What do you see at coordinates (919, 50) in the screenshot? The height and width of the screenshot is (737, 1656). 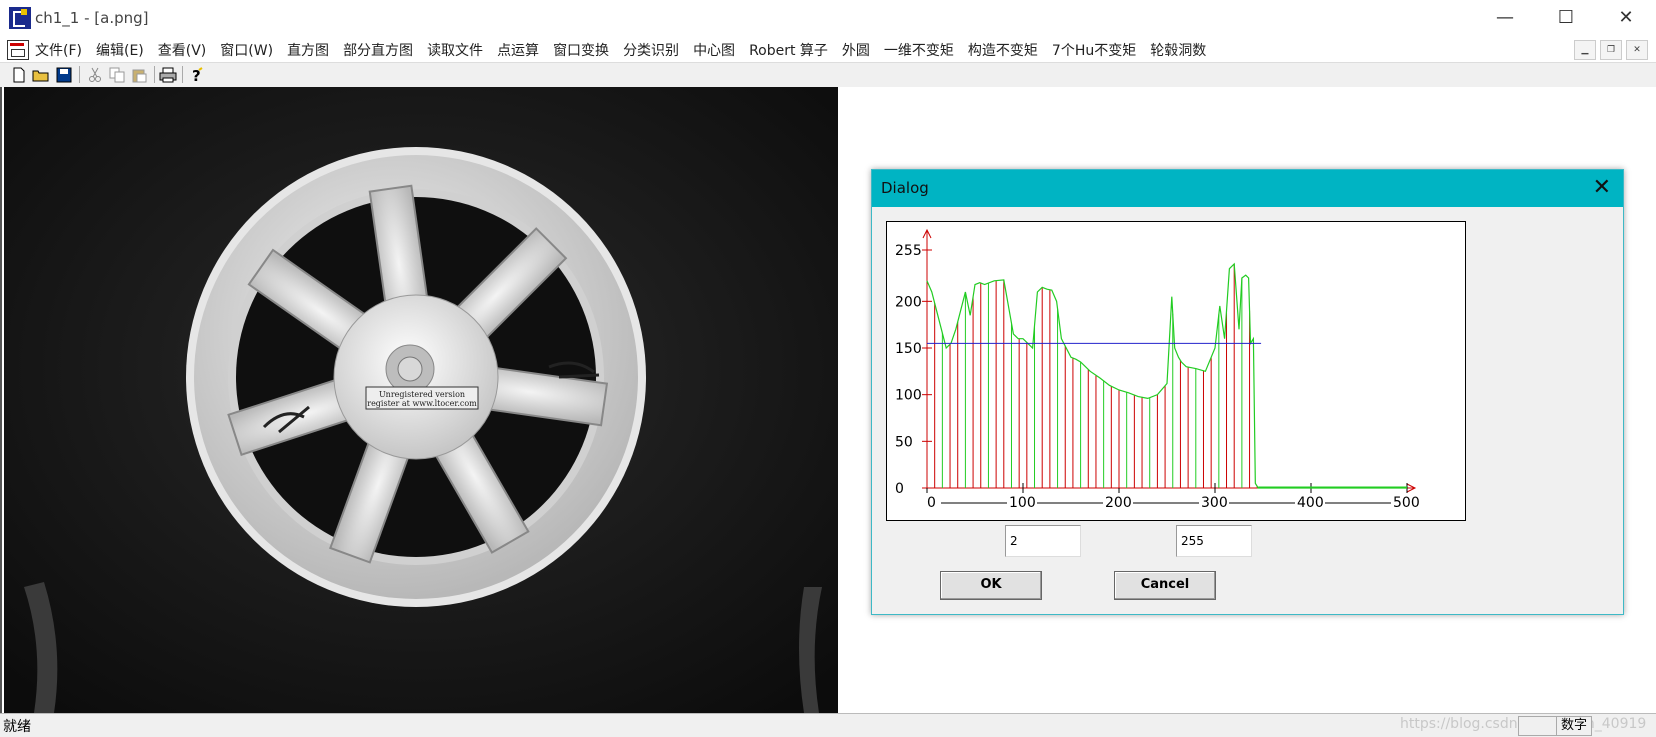 I see `menu-item-13: 一维不变矩` at bounding box center [919, 50].